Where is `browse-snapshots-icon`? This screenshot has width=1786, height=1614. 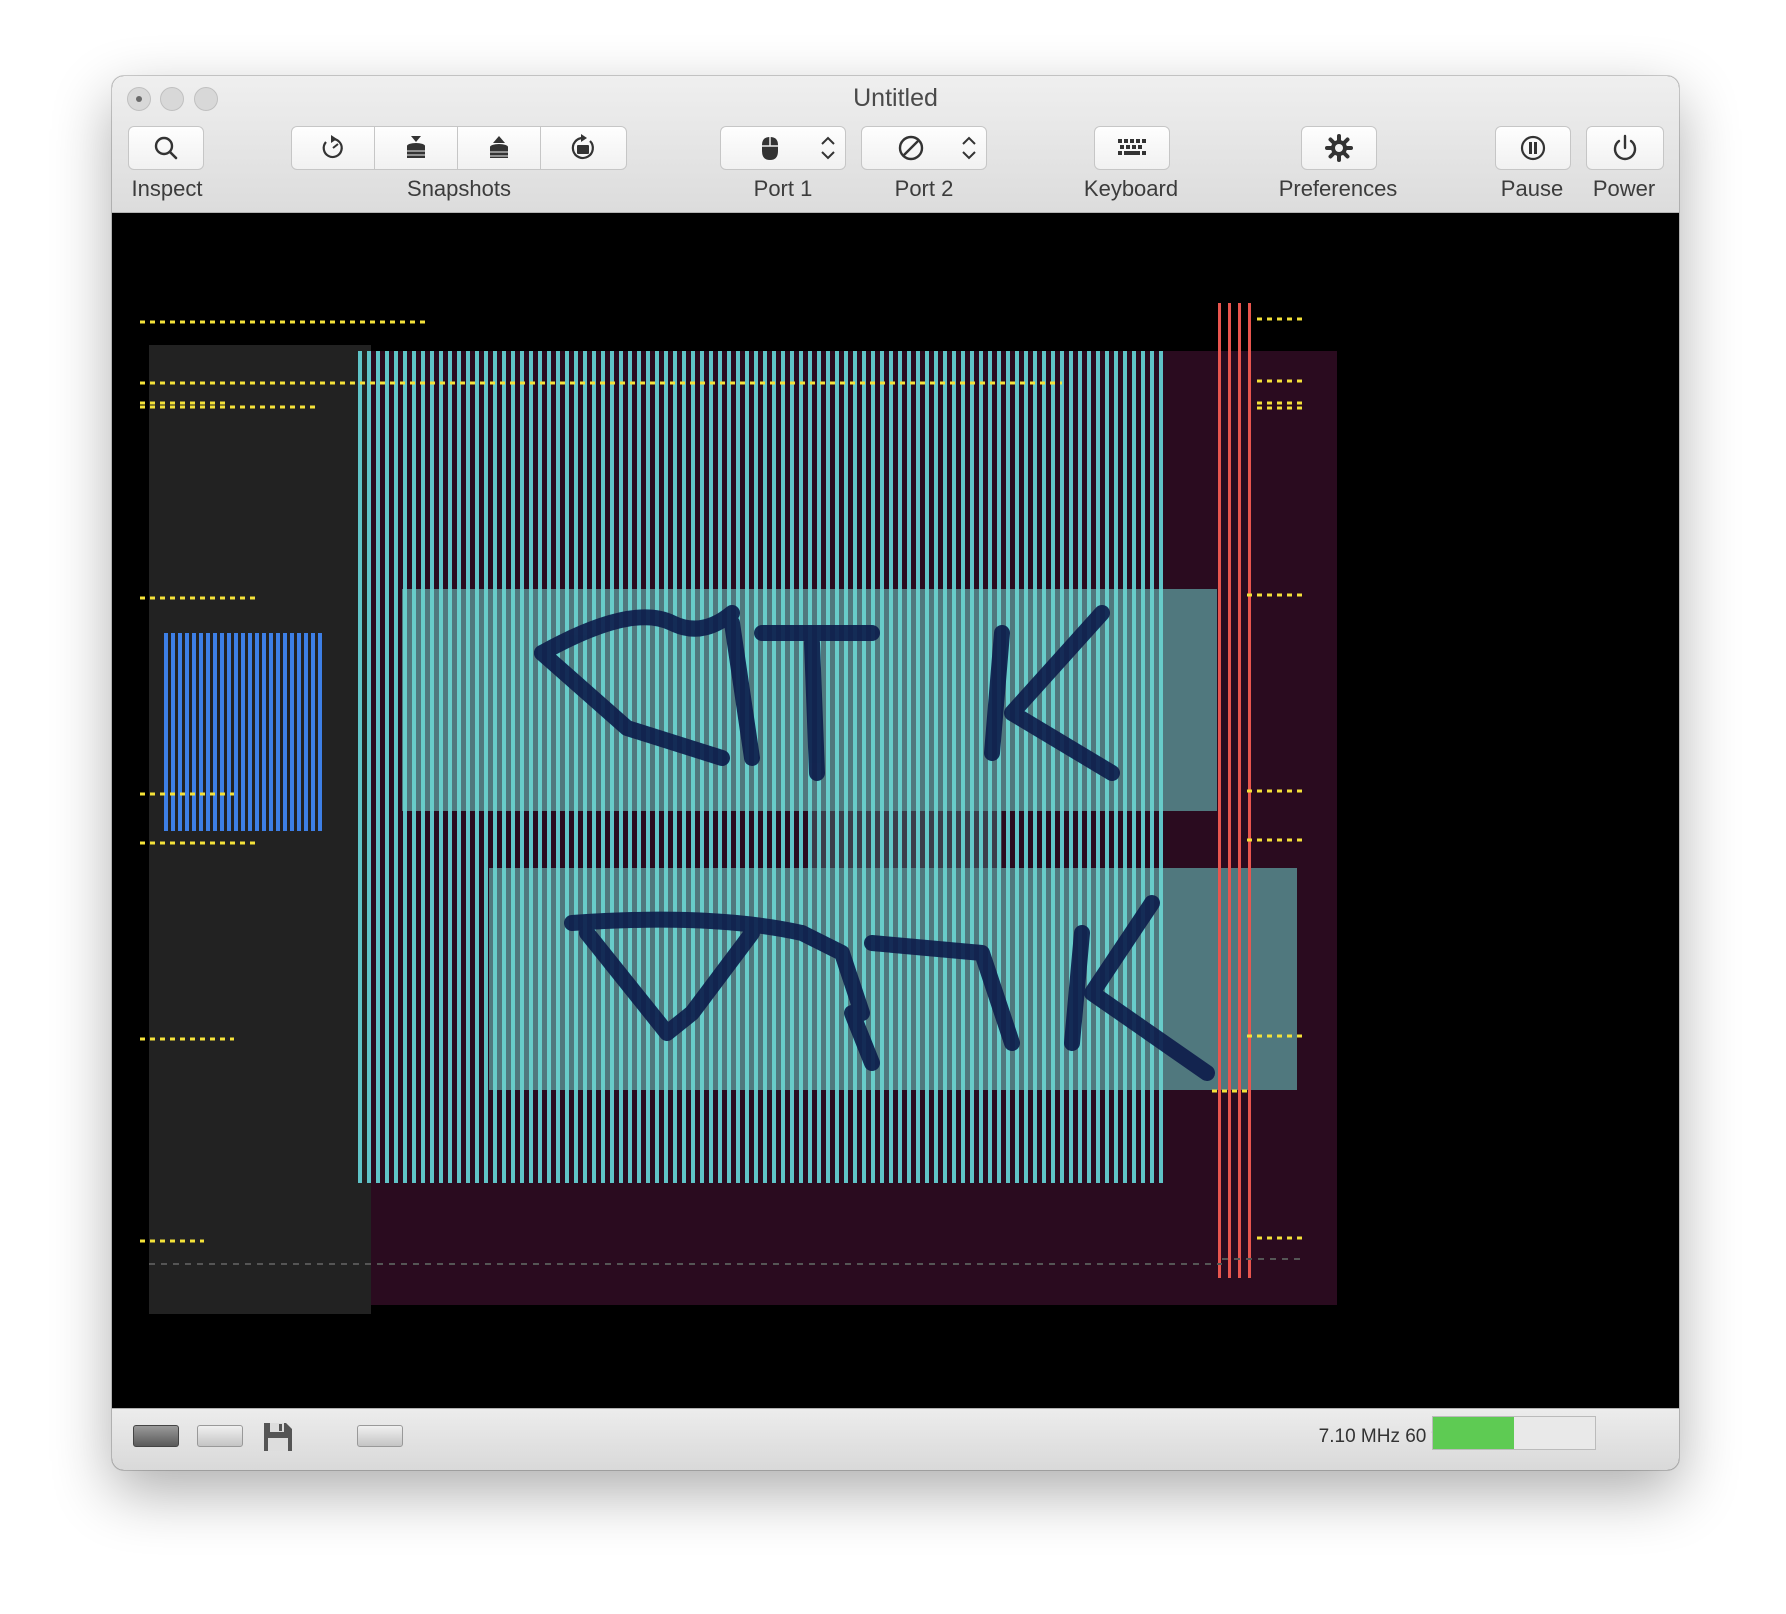 browse-snapshots-icon is located at coordinates (582, 147).